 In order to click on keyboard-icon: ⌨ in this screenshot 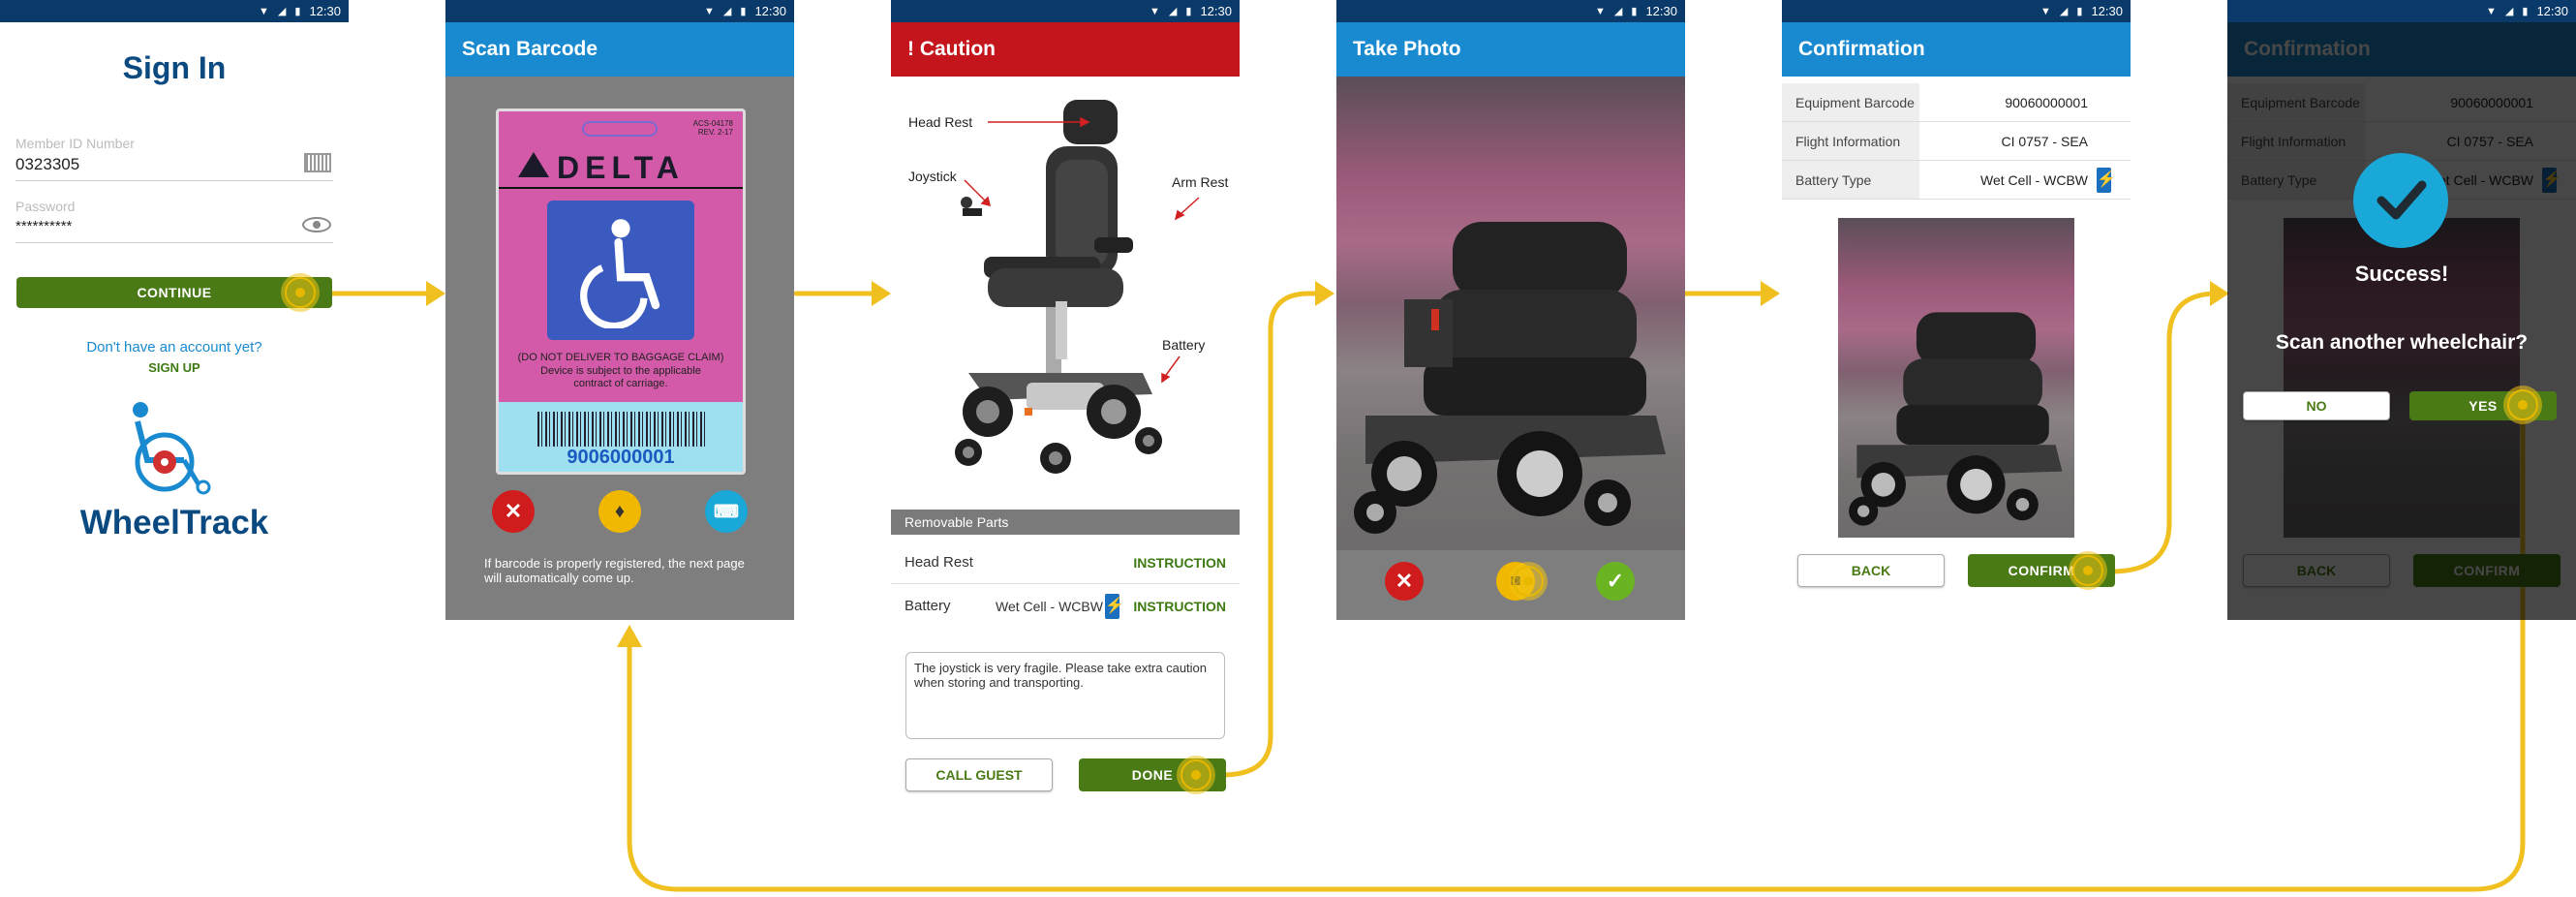, I will do `click(726, 511)`.